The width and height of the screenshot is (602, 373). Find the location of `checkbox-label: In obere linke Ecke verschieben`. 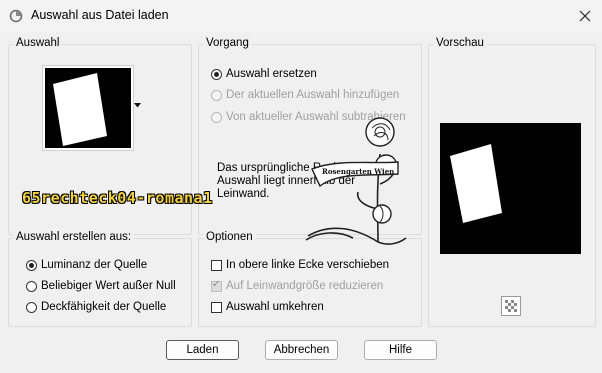

checkbox-label: In obere linke Ecke verschieben is located at coordinates (308, 265).